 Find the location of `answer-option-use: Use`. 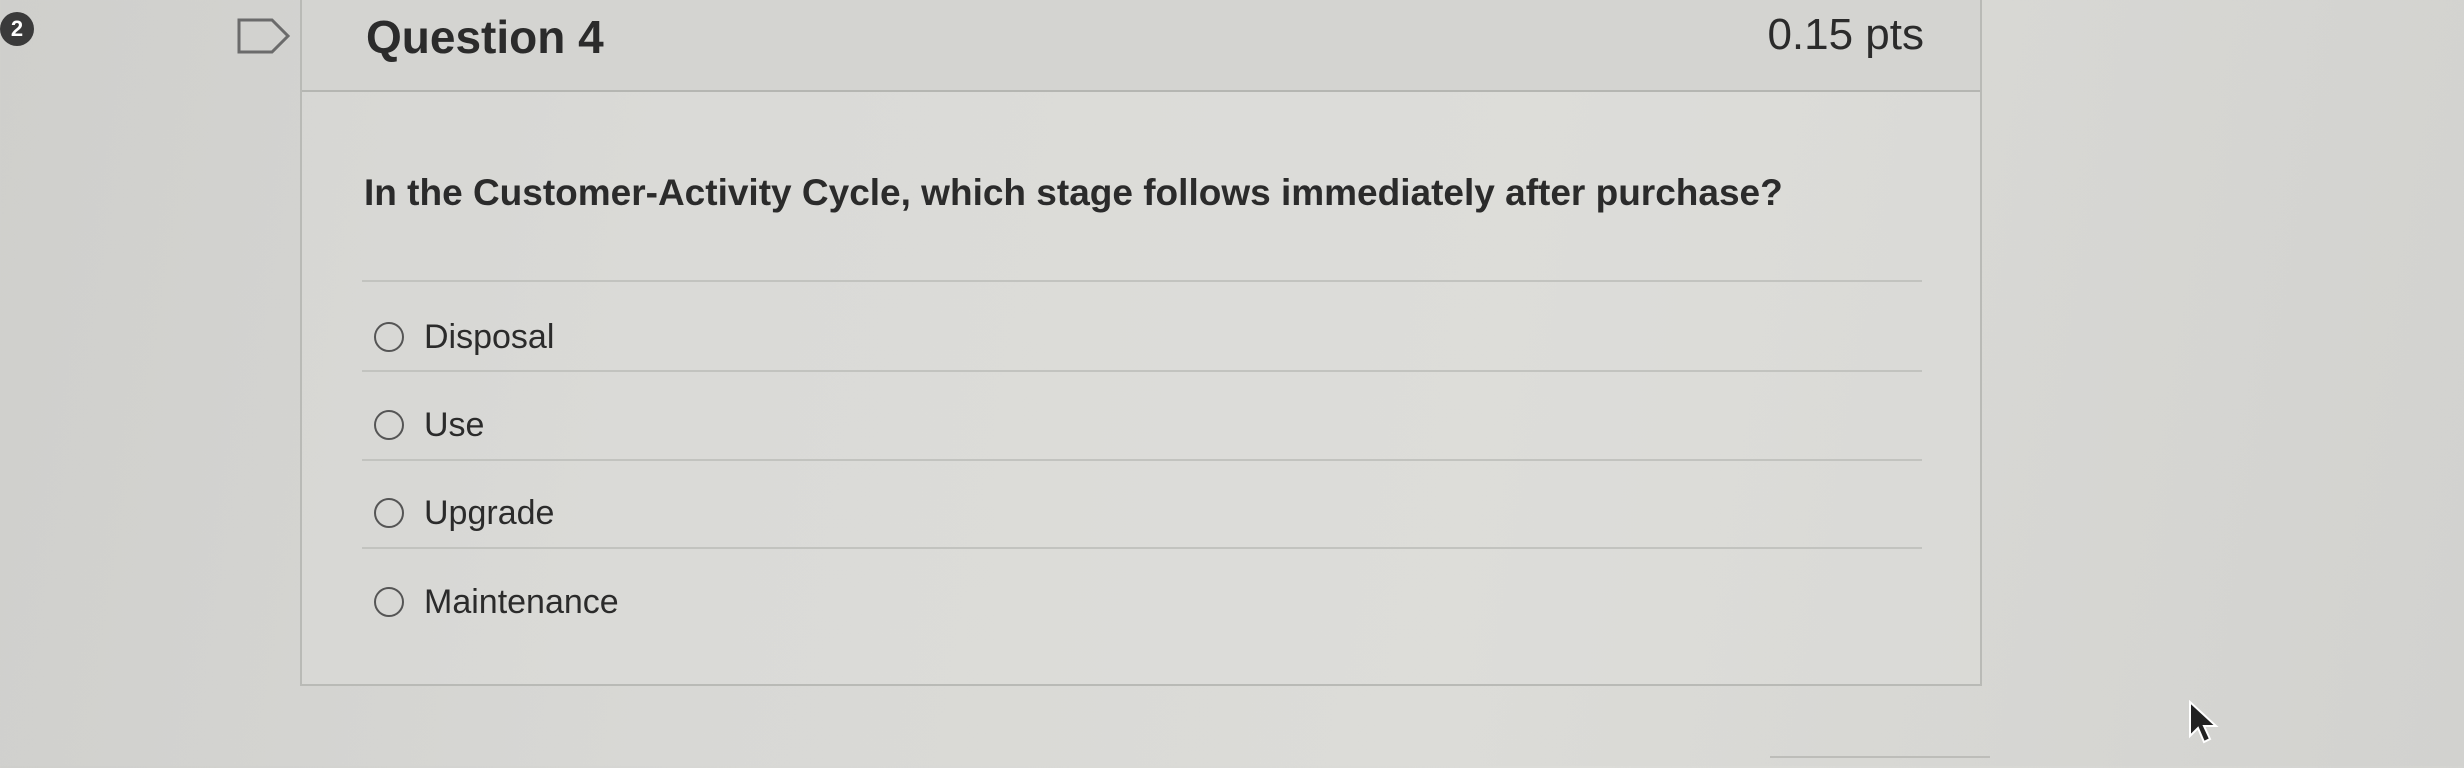

answer-option-use: Use is located at coordinates (429, 425).